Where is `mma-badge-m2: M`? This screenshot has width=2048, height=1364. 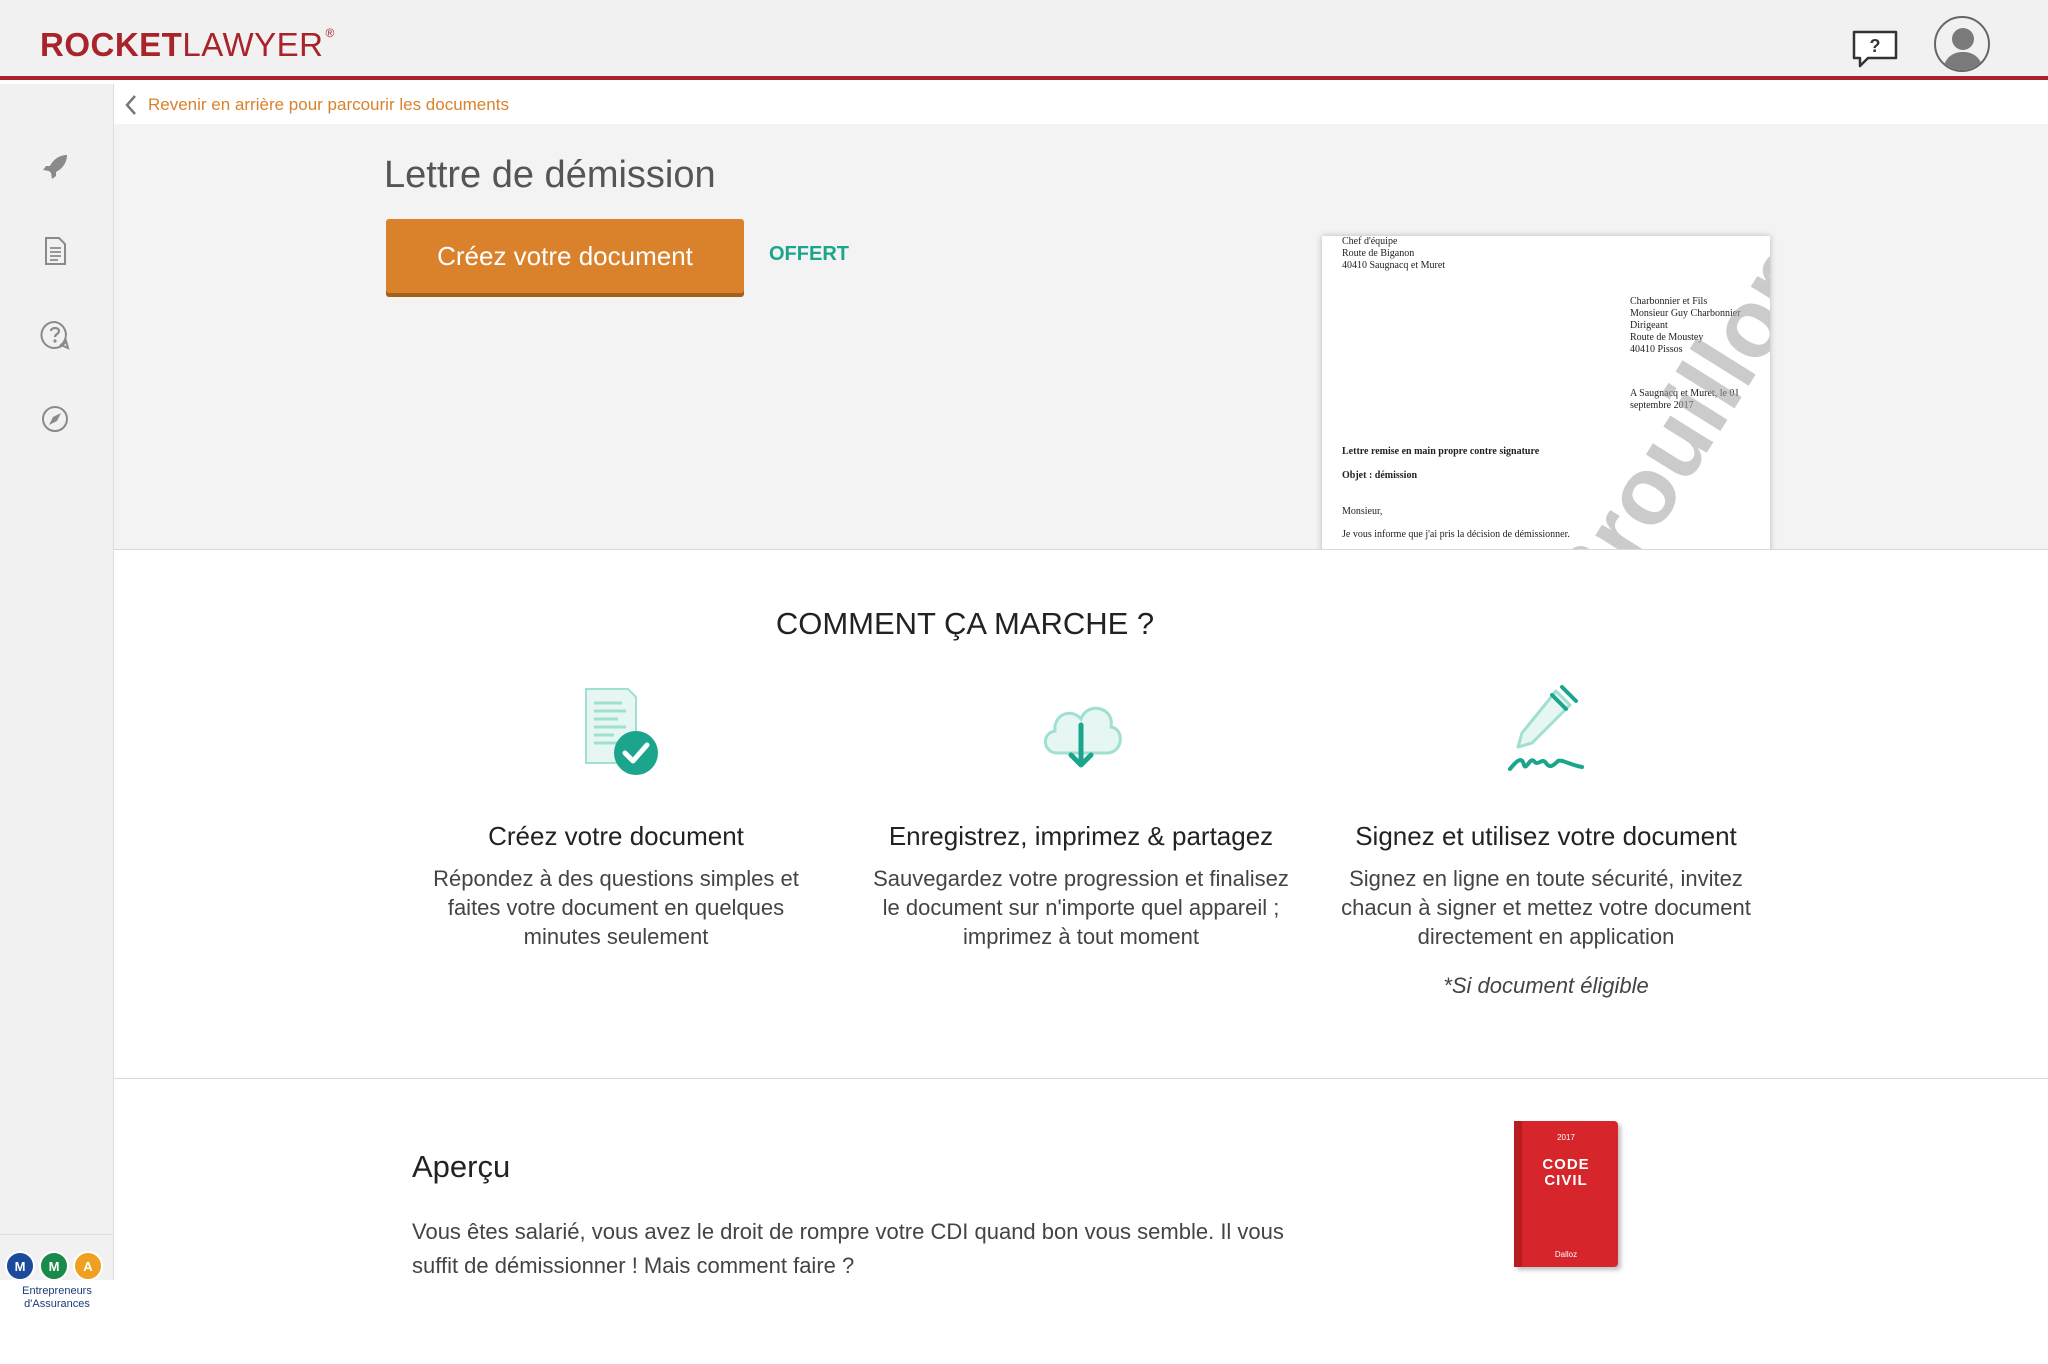
mma-badge-m2: M is located at coordinates (54, 1266).